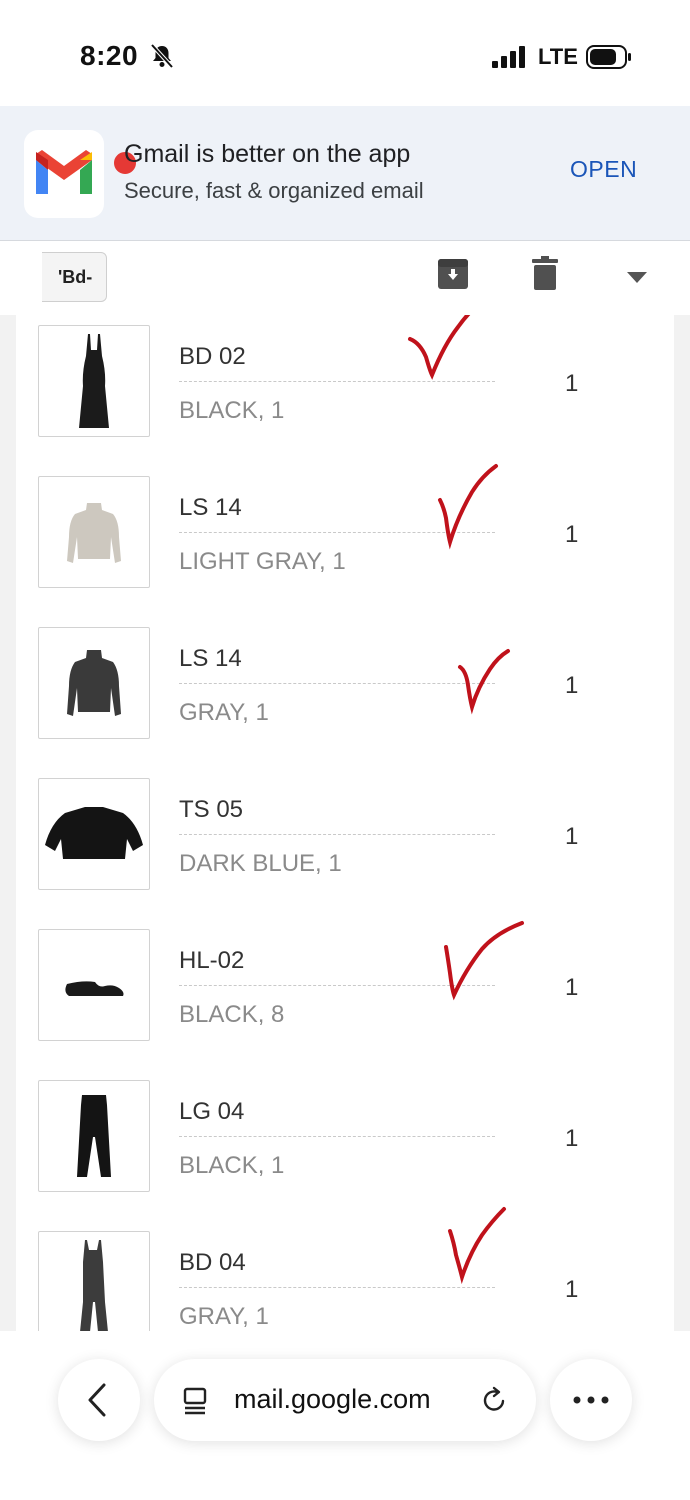 This screenshot has width=690, height=1500. I want to click on status-time: 8:20, so click(109, 55).